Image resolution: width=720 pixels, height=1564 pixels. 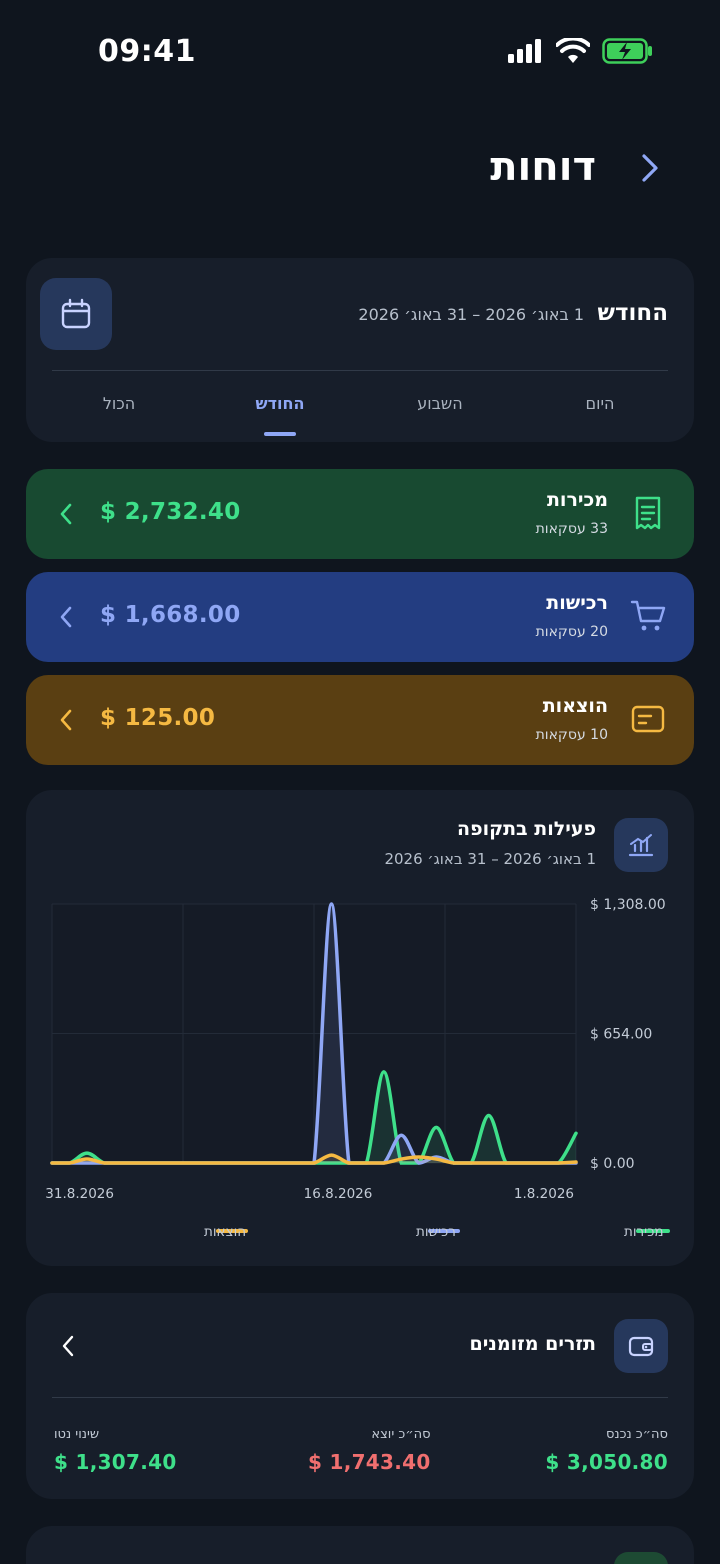 I want to click on tab-week: השבוע, so click(x=439, y=403).